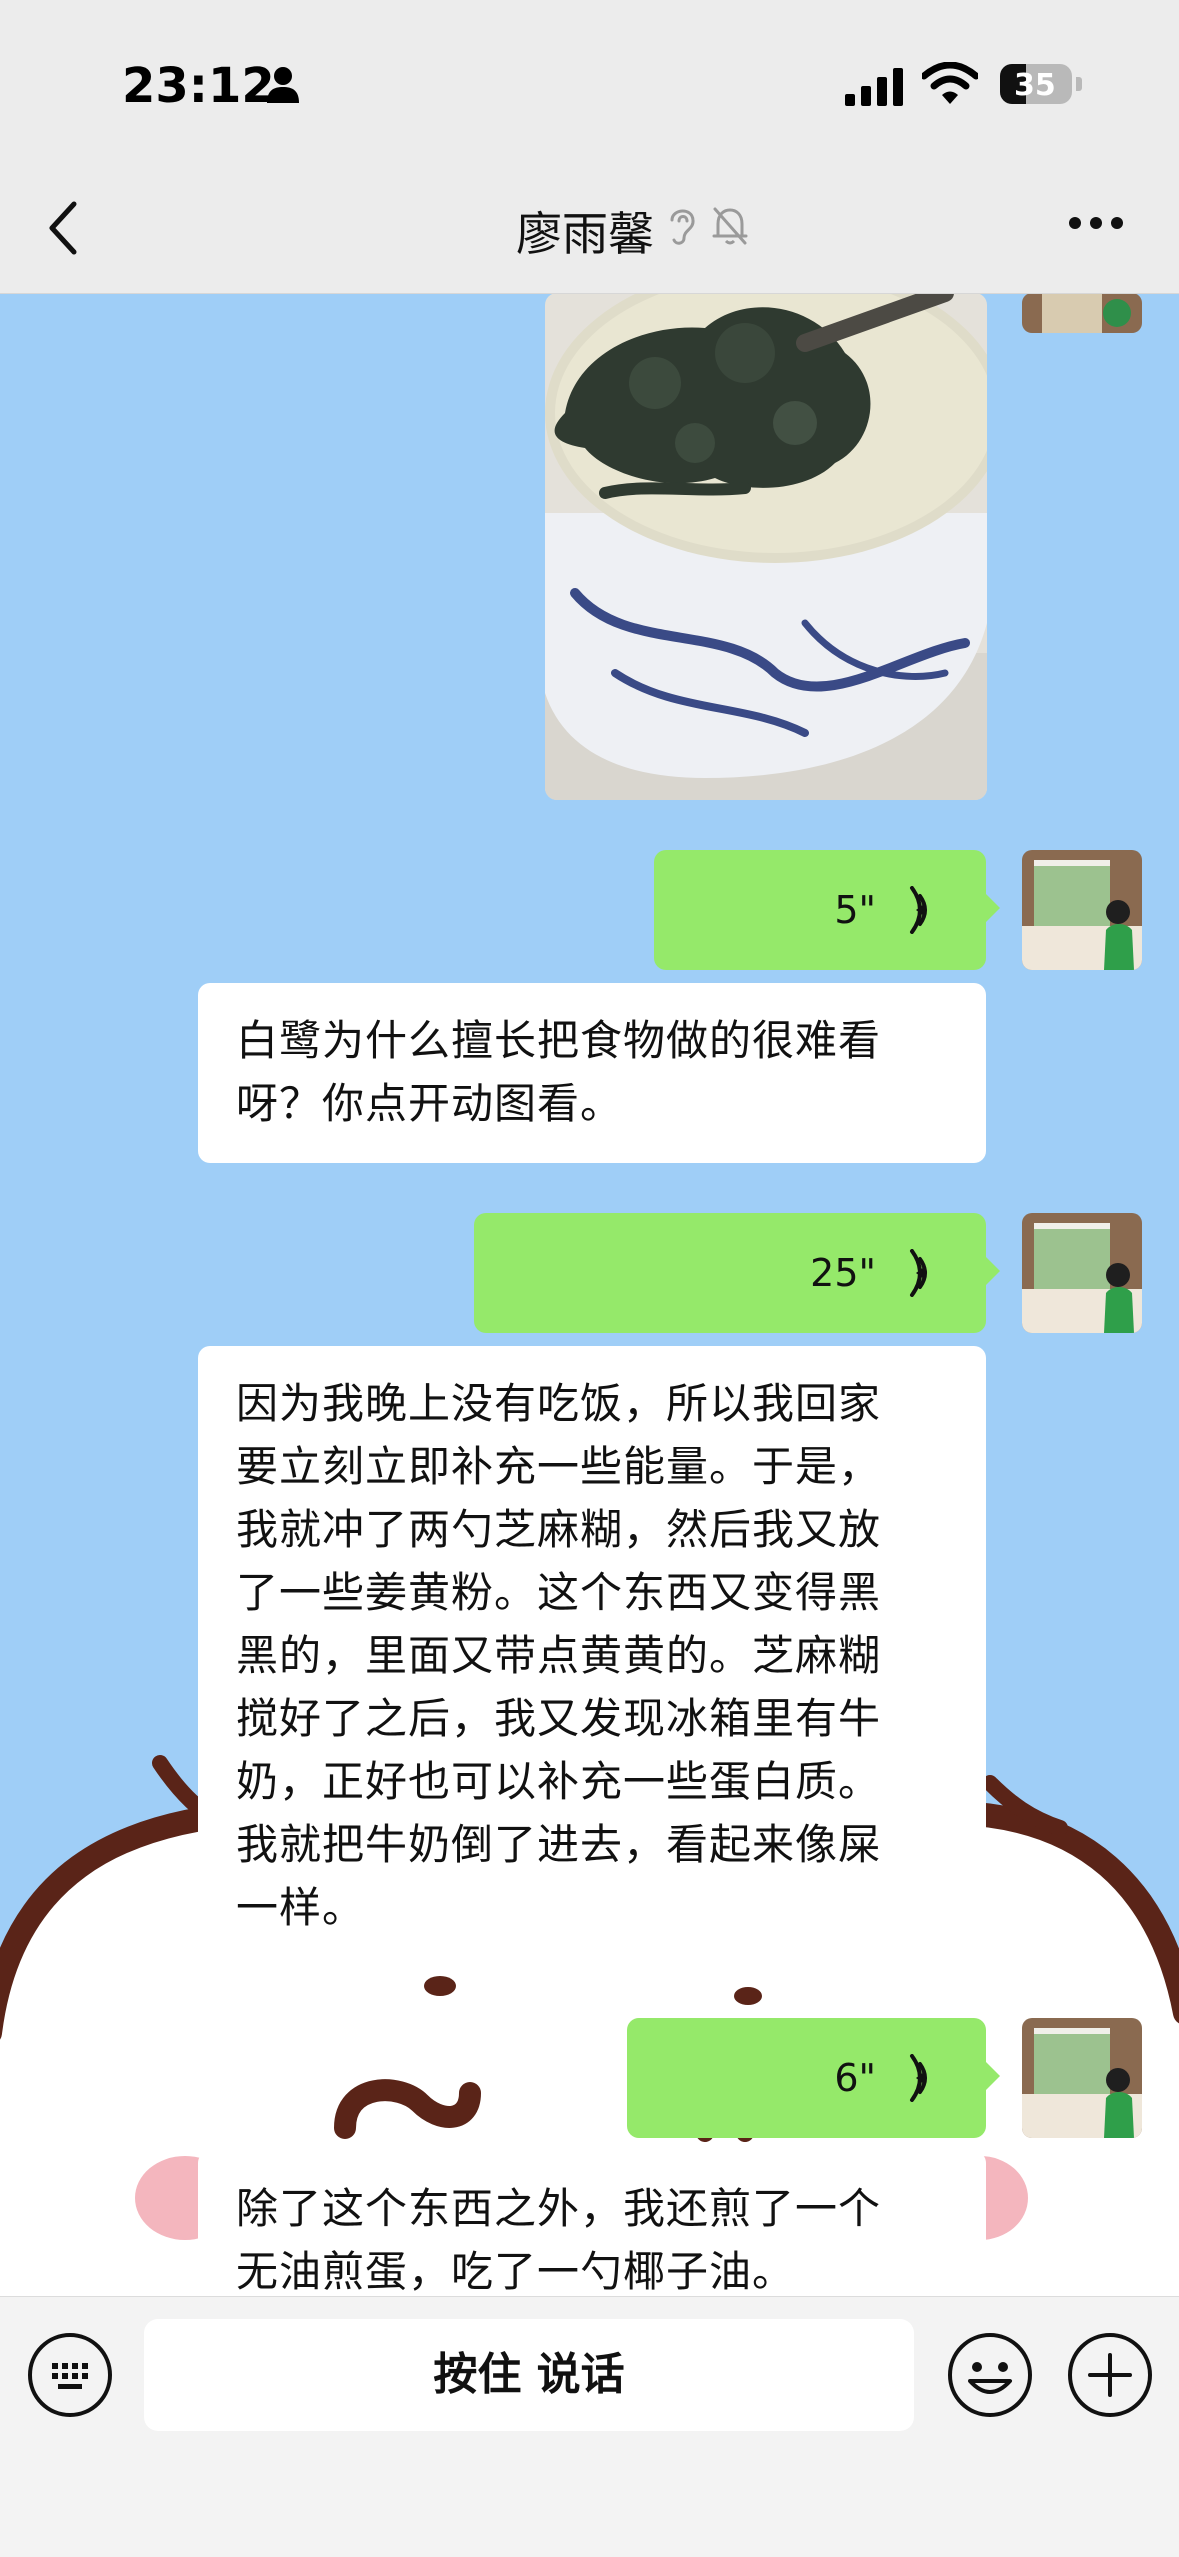  What do you see at coordinates (855, 2078) in the screenshot?
I see `voice-duration: 6"` at bounding box center [855, 2078].